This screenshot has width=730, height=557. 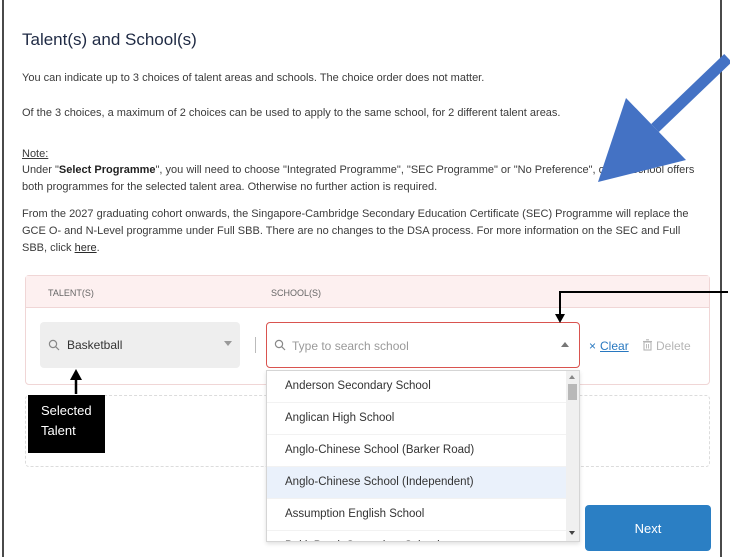 I want to click on dropdown-option: Anglo-Chinese School (Barker Road), so click(x=423, y=451).